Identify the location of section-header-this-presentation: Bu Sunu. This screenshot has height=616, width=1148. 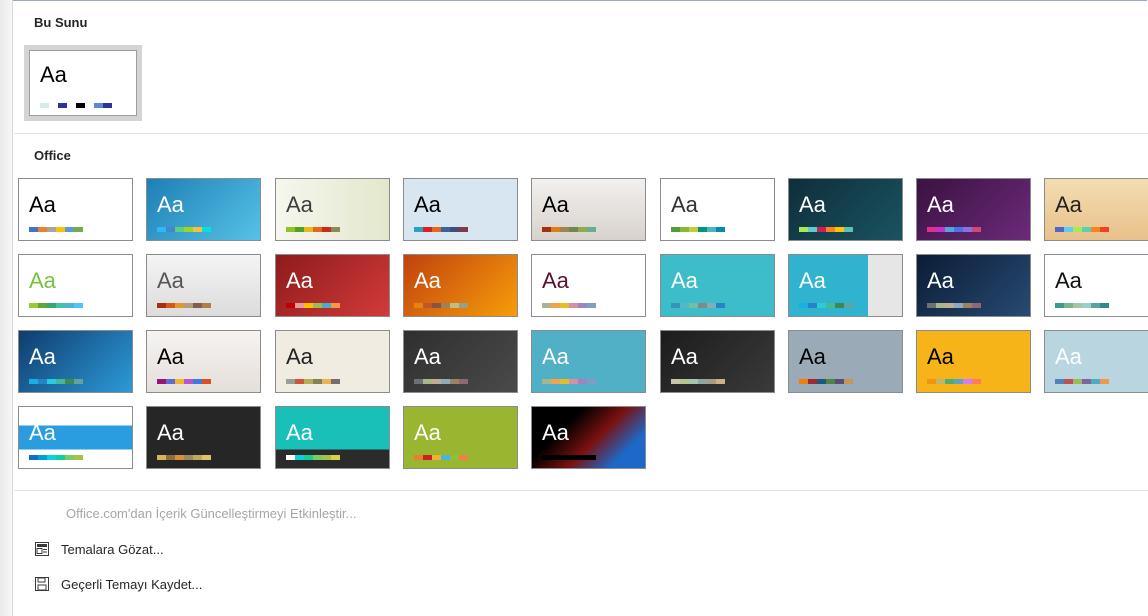
(61, 22).